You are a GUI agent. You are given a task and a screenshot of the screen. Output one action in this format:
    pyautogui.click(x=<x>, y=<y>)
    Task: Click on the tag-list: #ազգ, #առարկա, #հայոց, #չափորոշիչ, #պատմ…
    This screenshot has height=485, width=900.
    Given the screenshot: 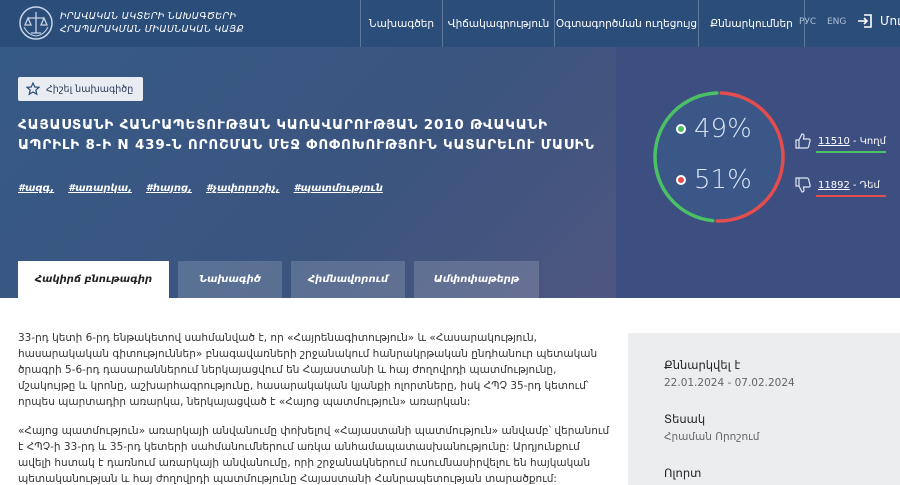 What is the action you would take?
    pyautogui.click(x=207, y=188)
    